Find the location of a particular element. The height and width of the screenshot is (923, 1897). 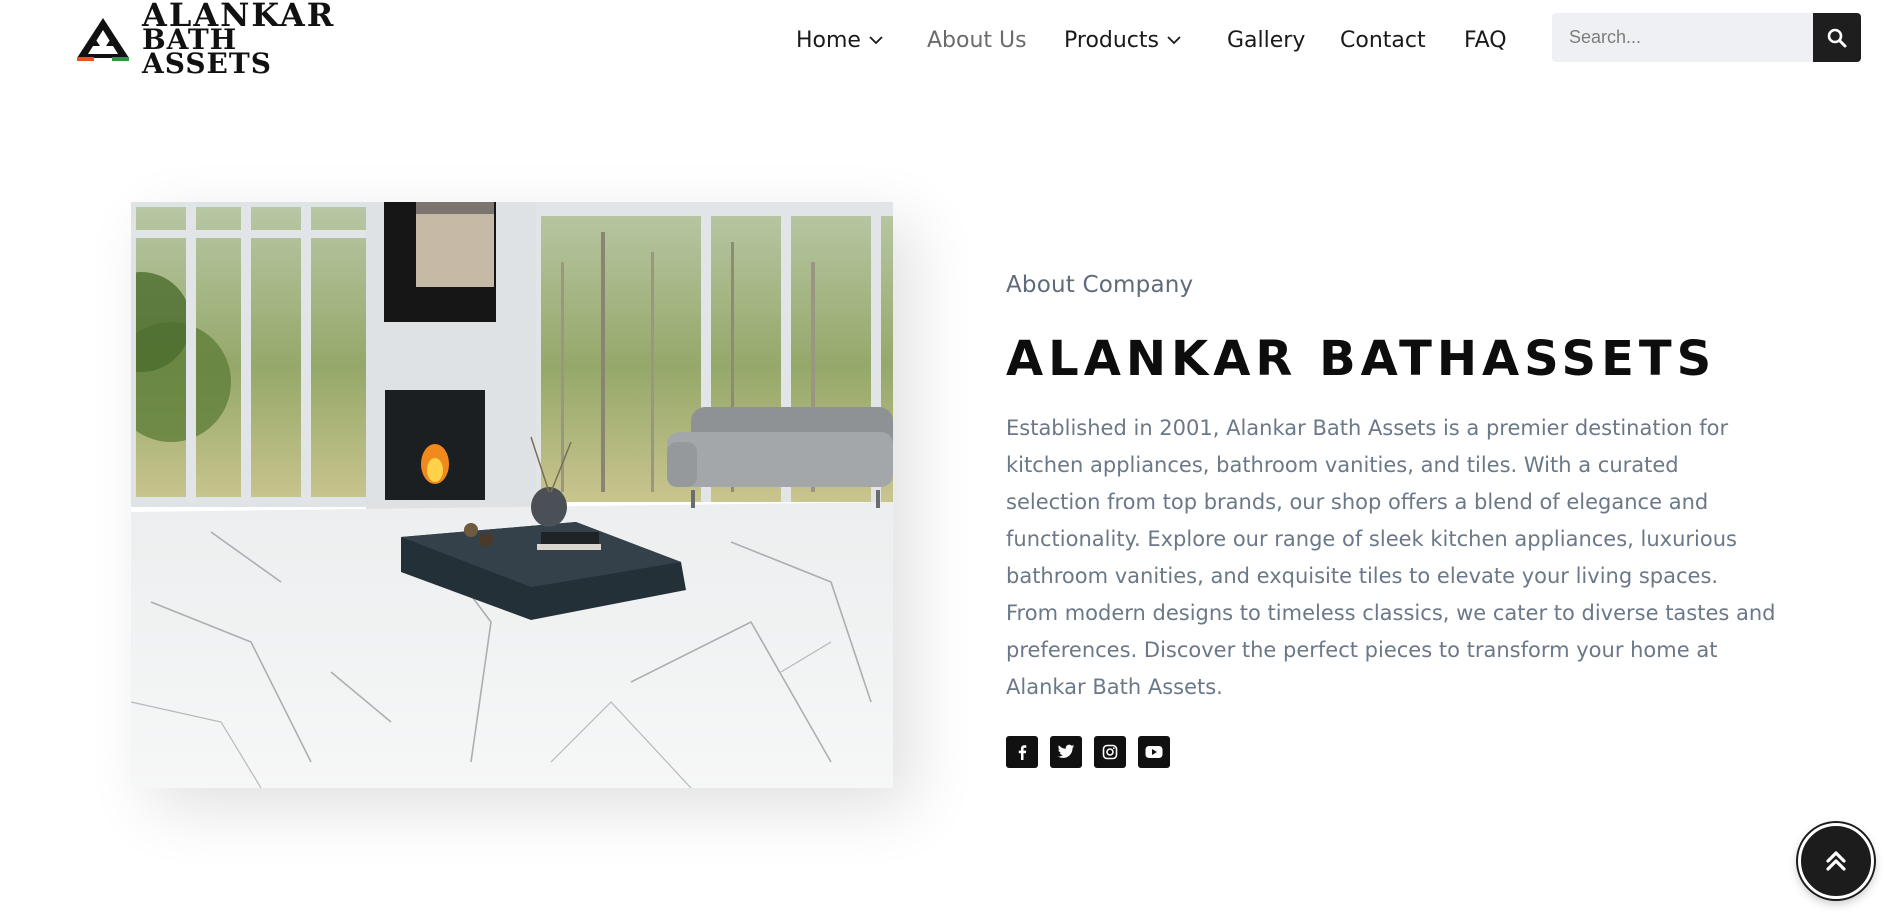

nav-item-gallery: Gallery is located at coordinates (1266, 40).